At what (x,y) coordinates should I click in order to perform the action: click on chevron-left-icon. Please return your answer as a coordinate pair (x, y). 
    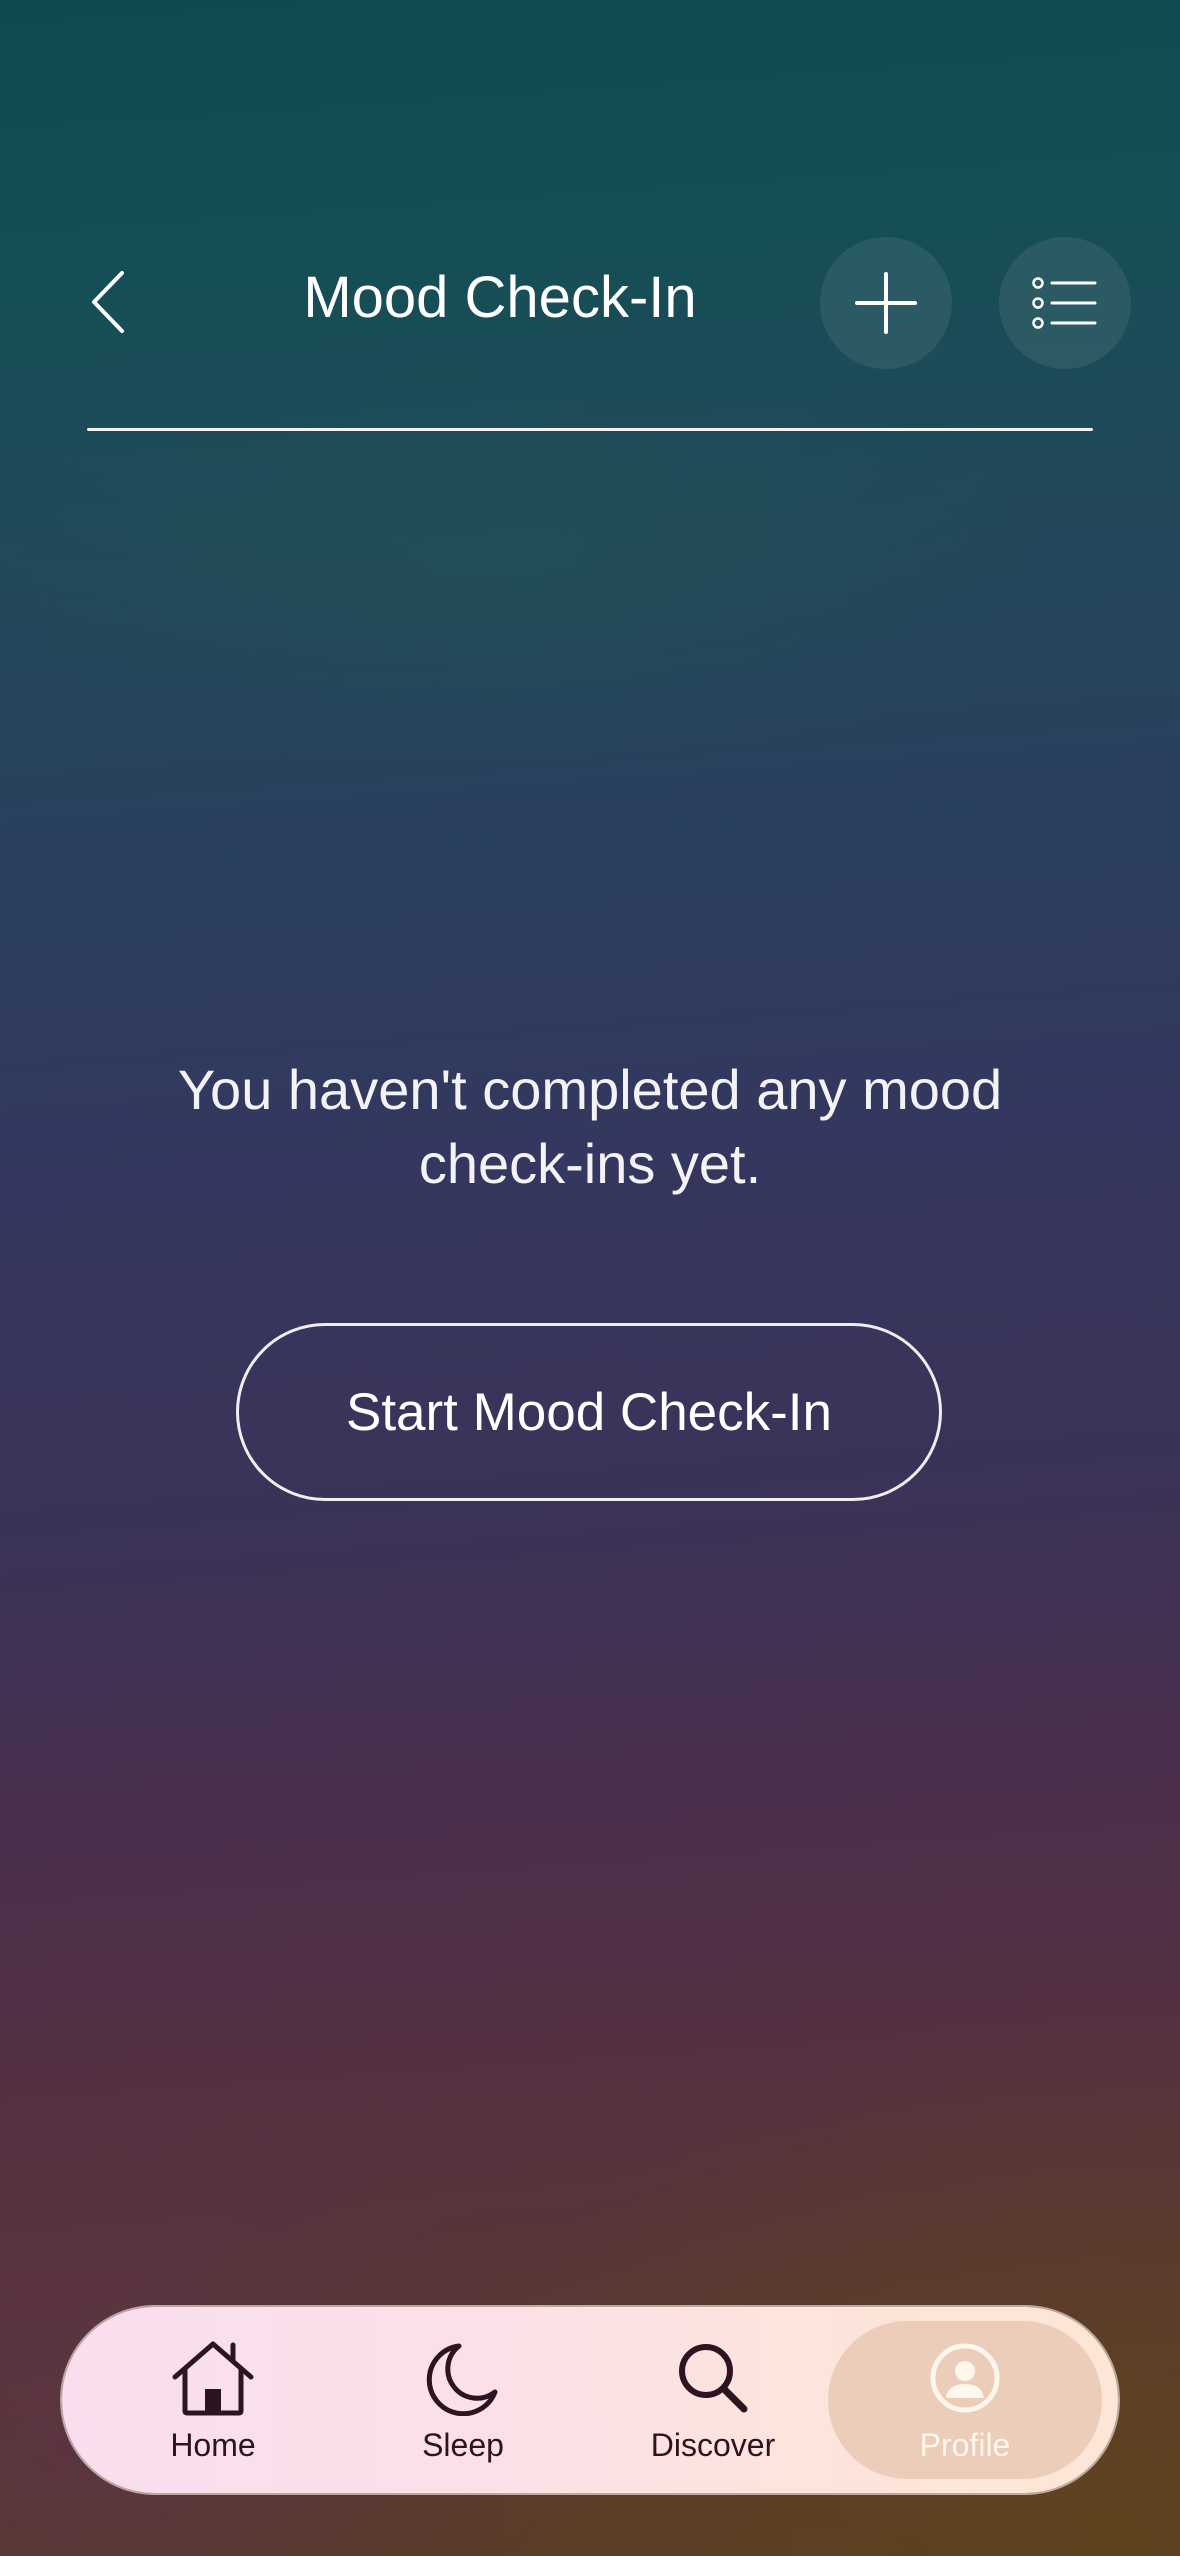
    Looking at the image, I should click on (108, 302).